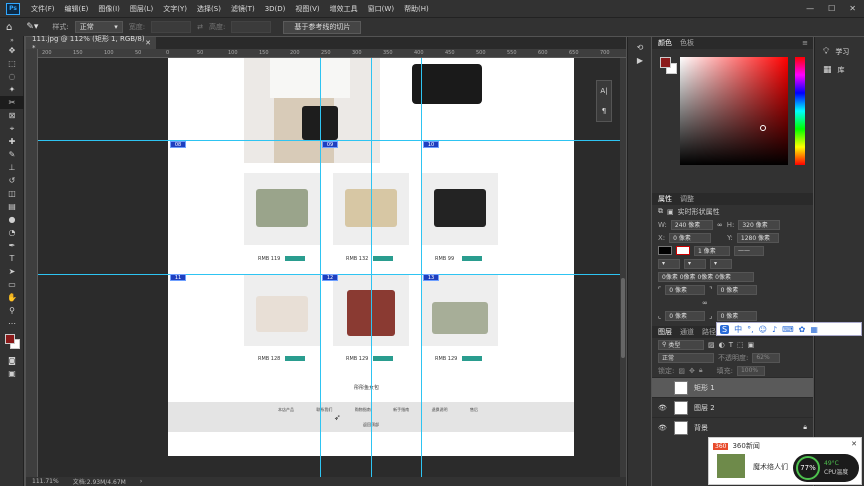 The image size is (864, 486). I want to click on filter-pixel-icon: ▨, so click(711, 345).